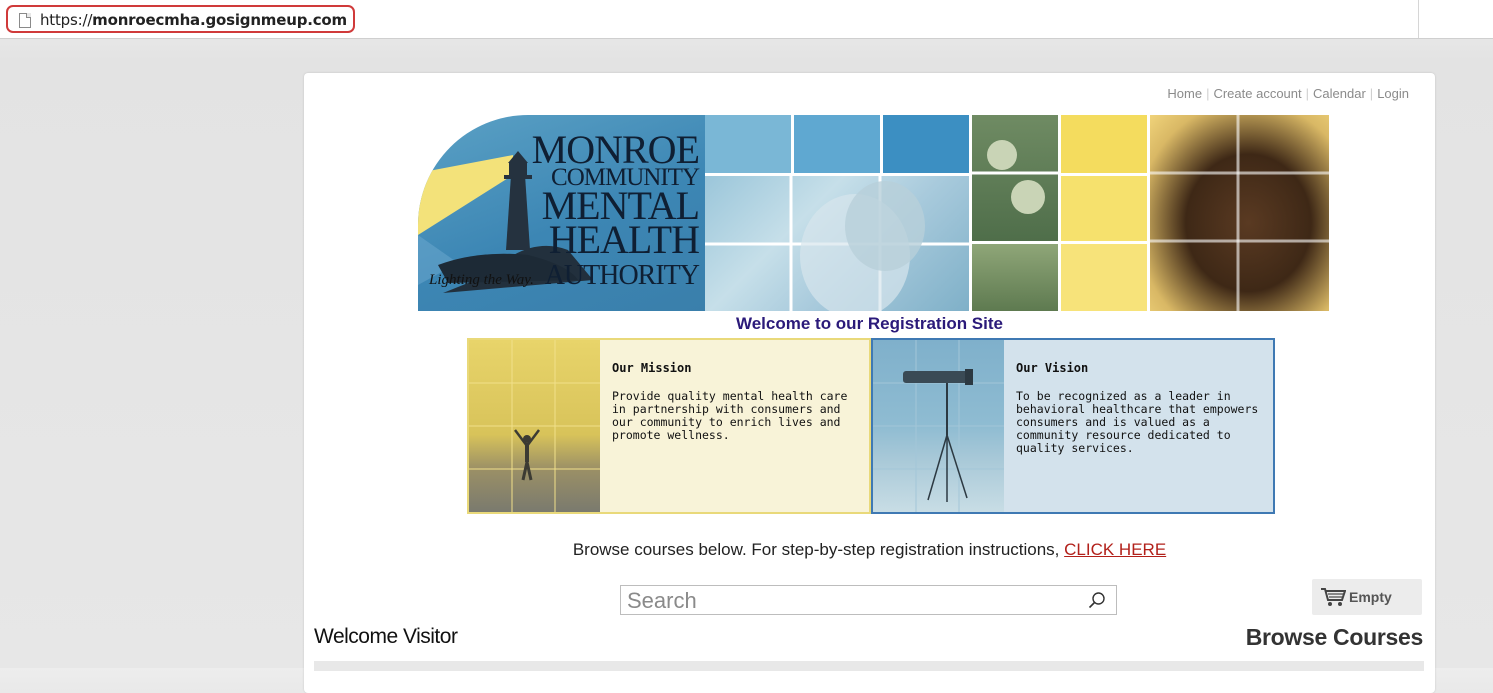 Image resolution: width=1493 pixels, height=693 pixels. I want to click on logo-line: MONROE, so click(615, 149).